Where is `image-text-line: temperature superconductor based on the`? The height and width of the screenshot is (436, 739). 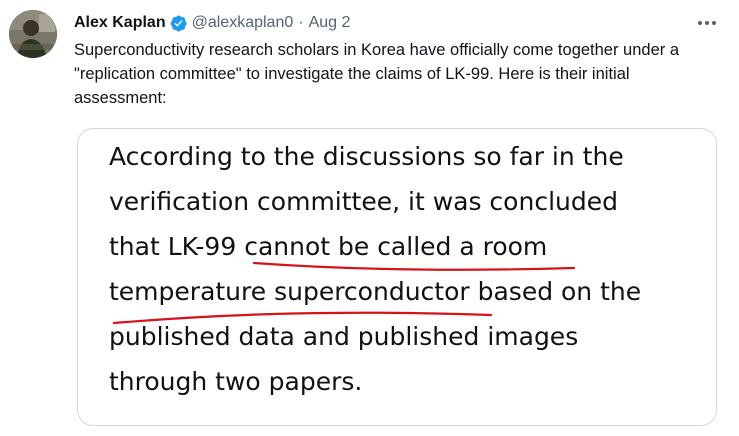 image-text-line: temperature superconductor based on the is located at coordinates (375, 291).